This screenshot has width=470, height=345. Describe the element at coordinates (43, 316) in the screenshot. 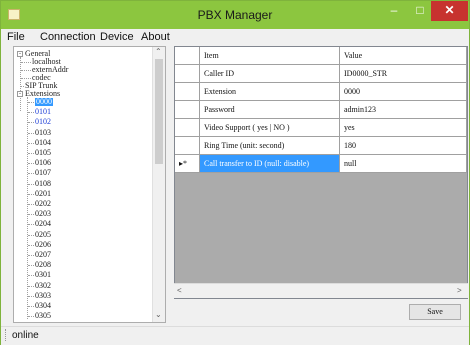

I see `tree-node-extension: 0305` at that location.